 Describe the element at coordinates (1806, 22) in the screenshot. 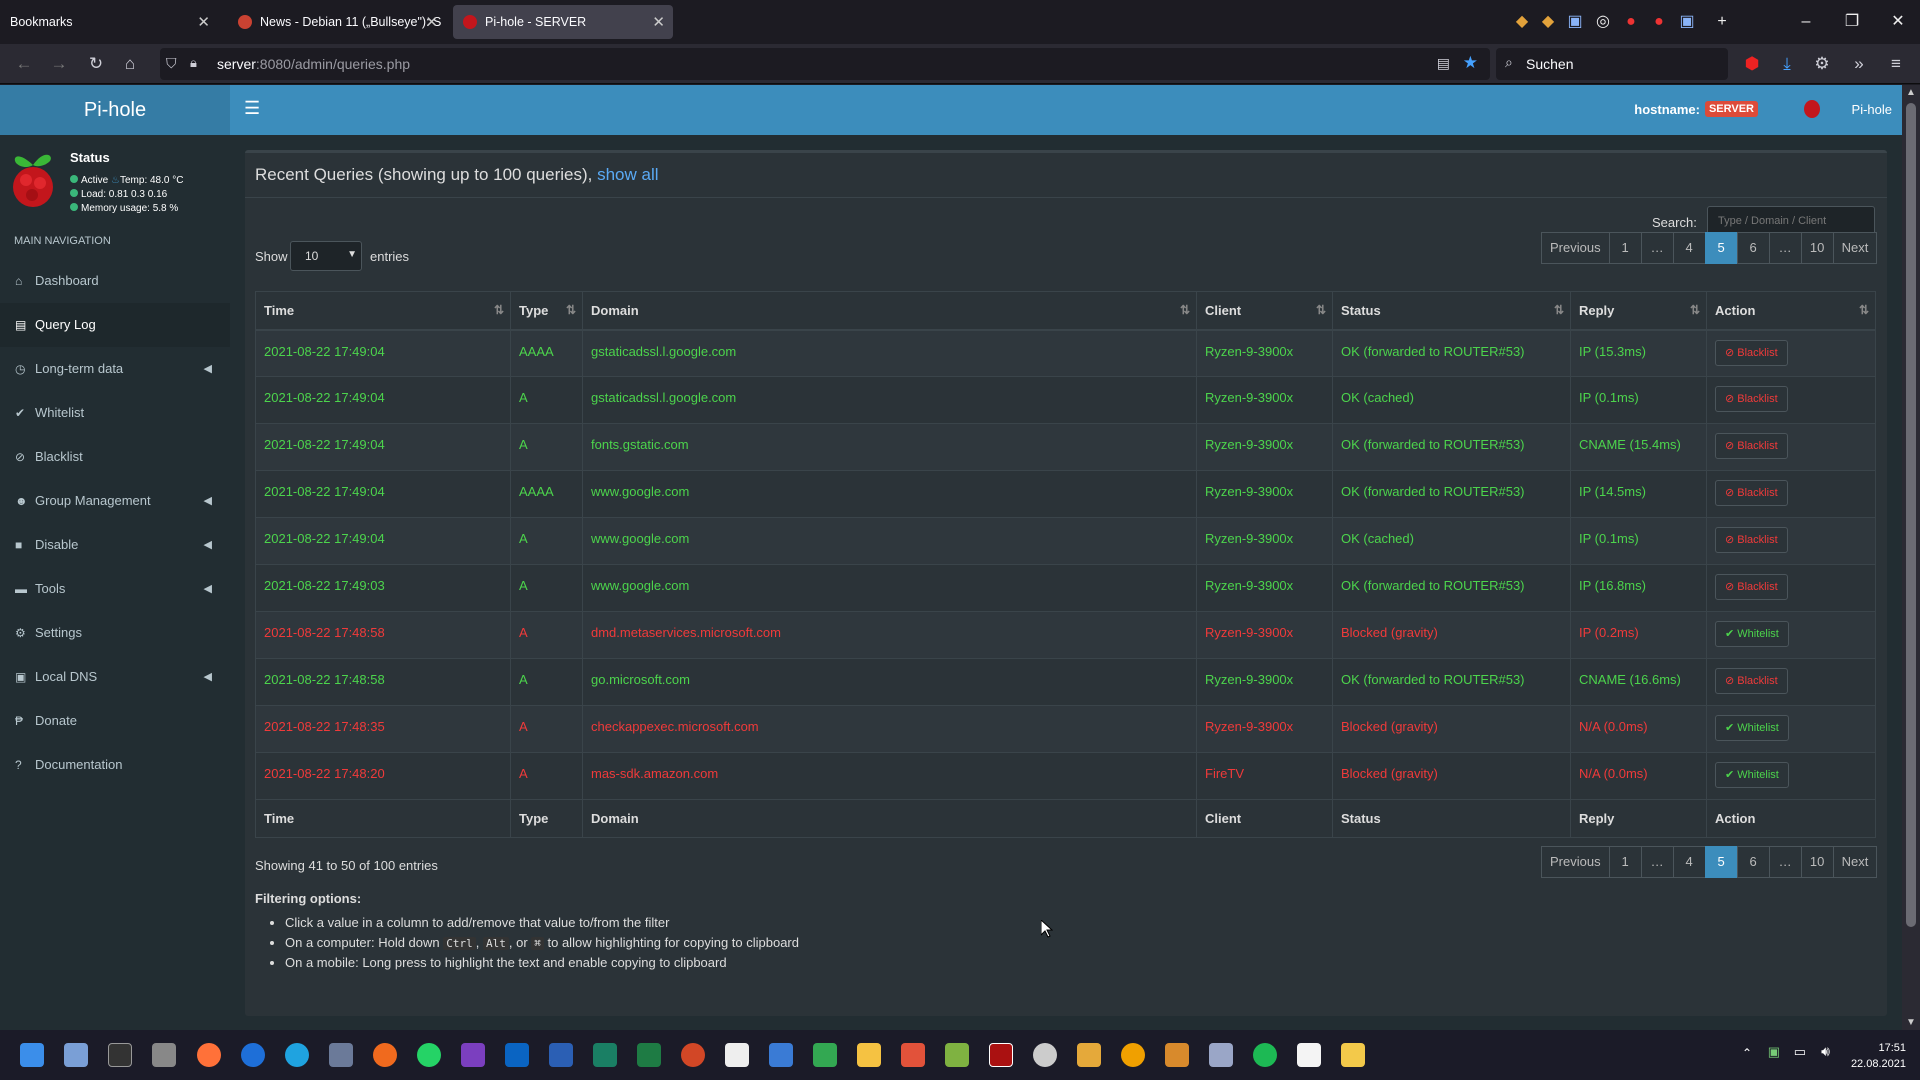

I see `minimize-icon: –` at that location.